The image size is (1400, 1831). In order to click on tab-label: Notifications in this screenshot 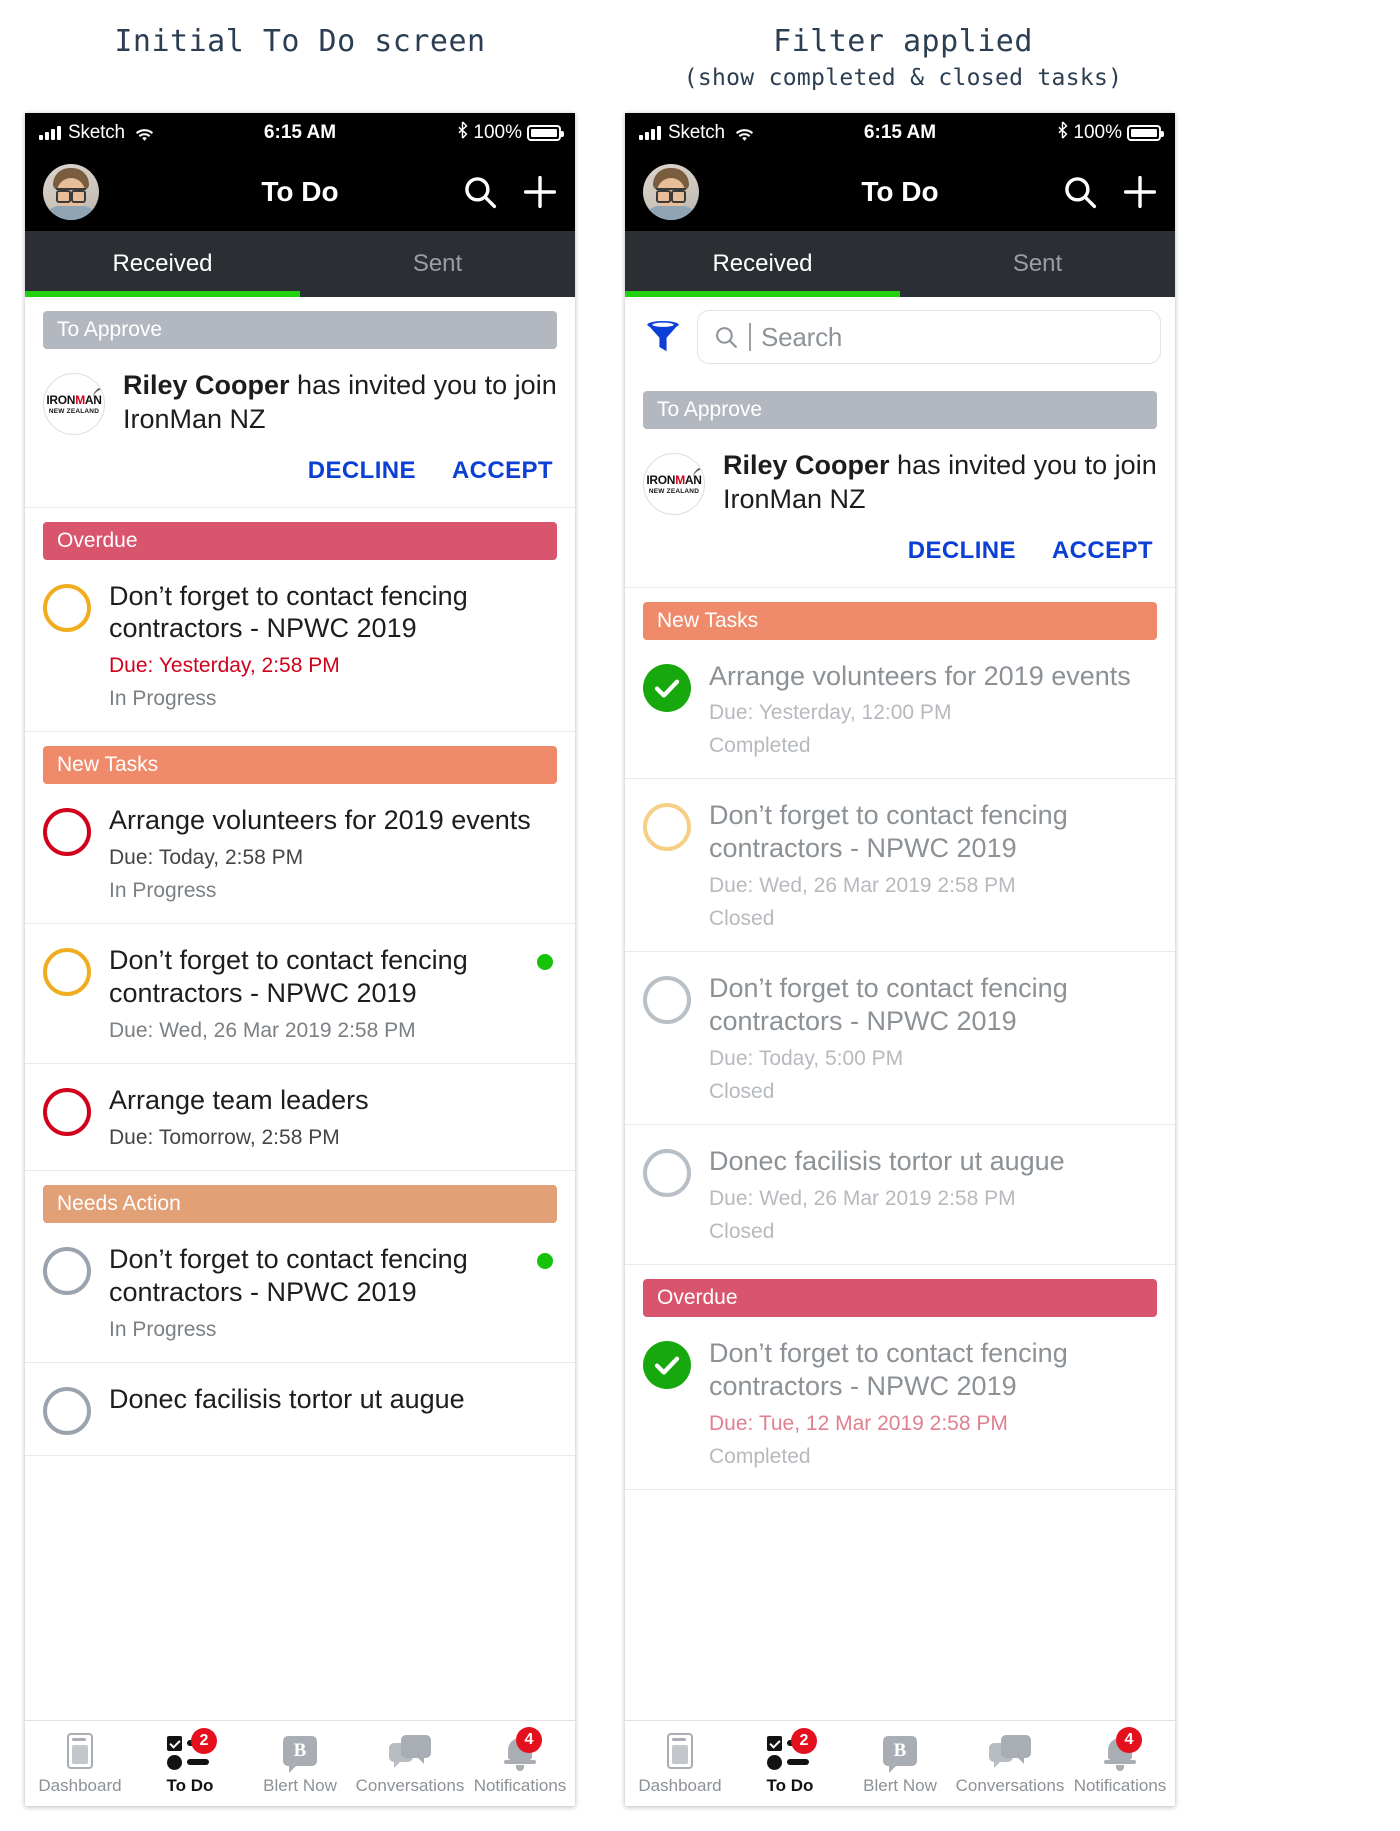, I will do `click(520, 1785)`.